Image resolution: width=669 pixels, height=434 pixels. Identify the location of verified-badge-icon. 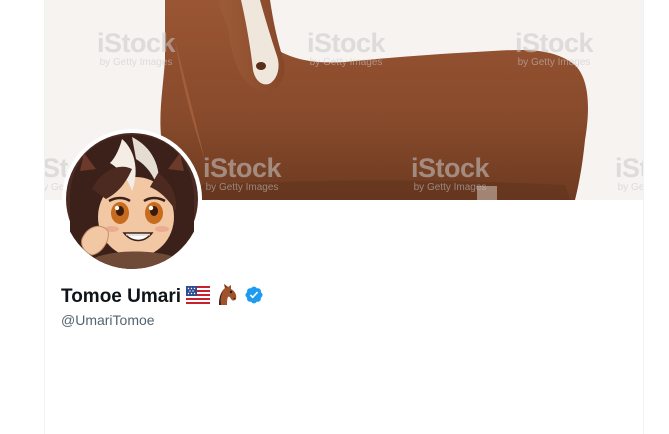
(254, 297).